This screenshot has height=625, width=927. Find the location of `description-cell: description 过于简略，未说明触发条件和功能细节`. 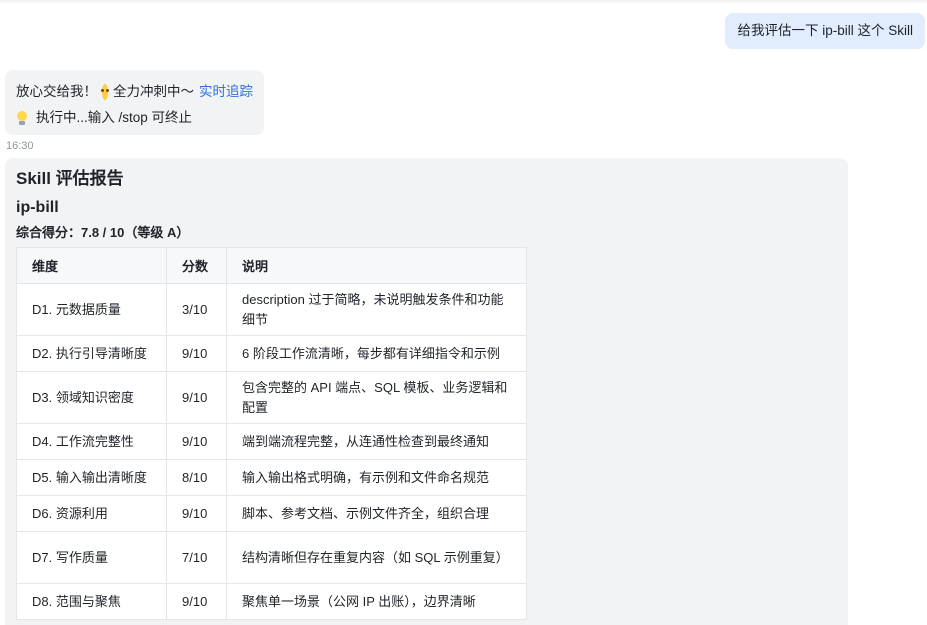

description-cell: description 过于简略，未说明触发条件和功能细节 is located at coordinates (376, 309).